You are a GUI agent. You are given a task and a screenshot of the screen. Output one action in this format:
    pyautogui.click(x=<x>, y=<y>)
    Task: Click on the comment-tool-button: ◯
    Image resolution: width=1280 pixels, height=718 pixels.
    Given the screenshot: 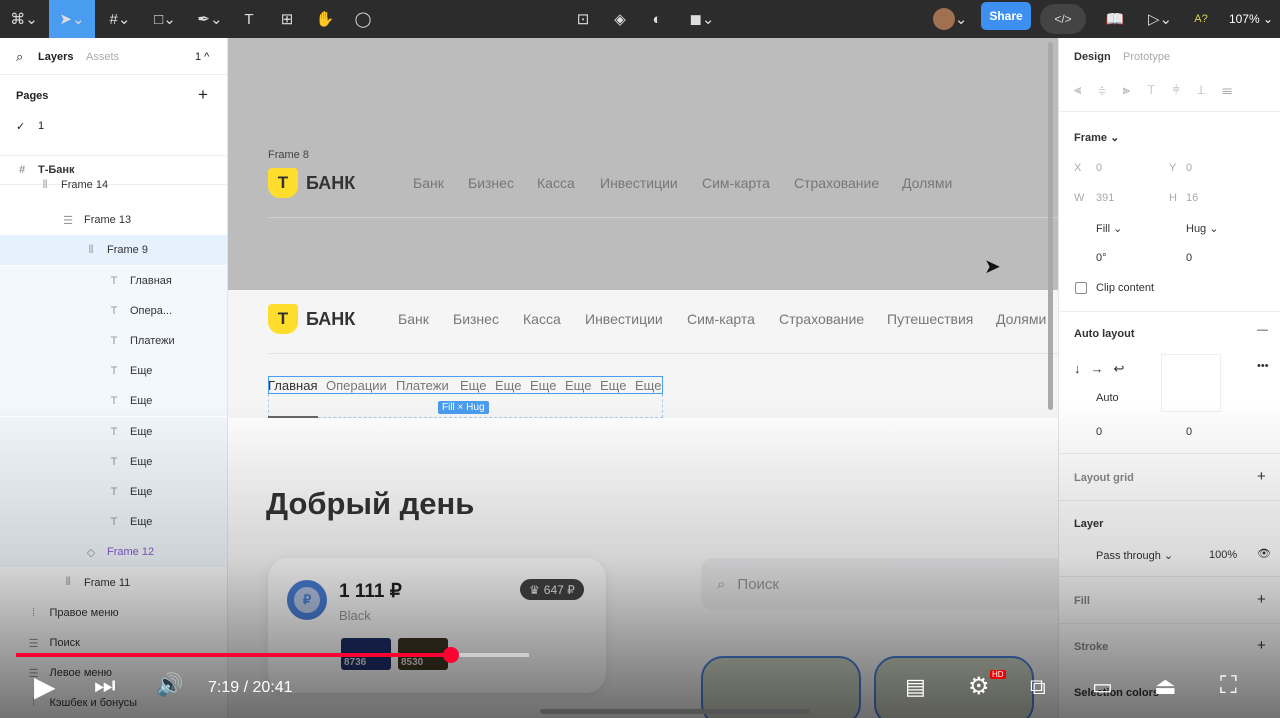 What is the action you would take?
    pyautogui.click(x=363, y=19)
    